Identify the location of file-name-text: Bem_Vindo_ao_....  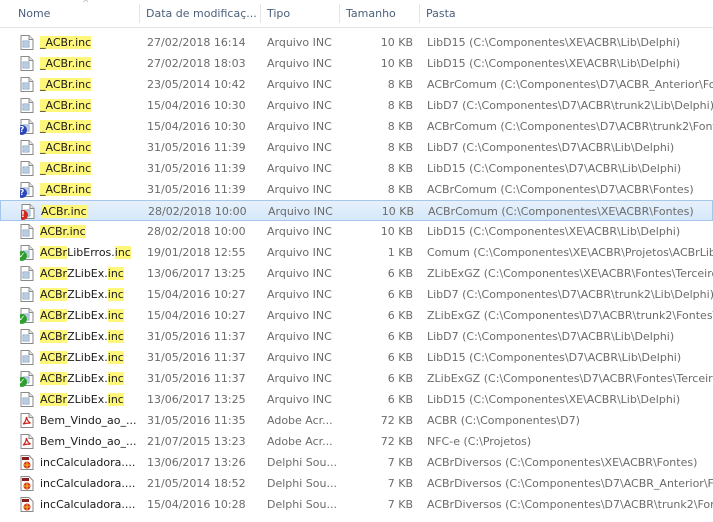
(88, 441).